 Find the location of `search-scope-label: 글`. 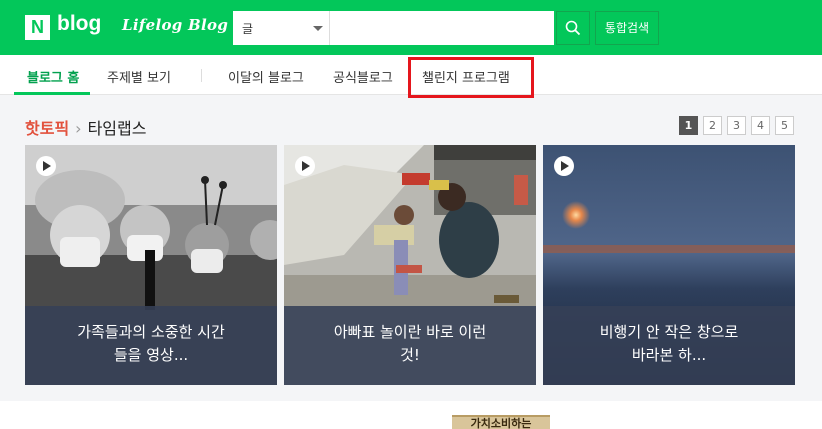

search-scope-label: 글 is located at coordinates (248, 29).